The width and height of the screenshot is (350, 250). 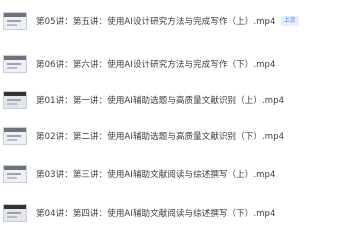 I want to click on file-row: 第02讲：第二讲：使用AI辅助选题与高质量文献识别（下）.mp4, so click(x=175, y=136).